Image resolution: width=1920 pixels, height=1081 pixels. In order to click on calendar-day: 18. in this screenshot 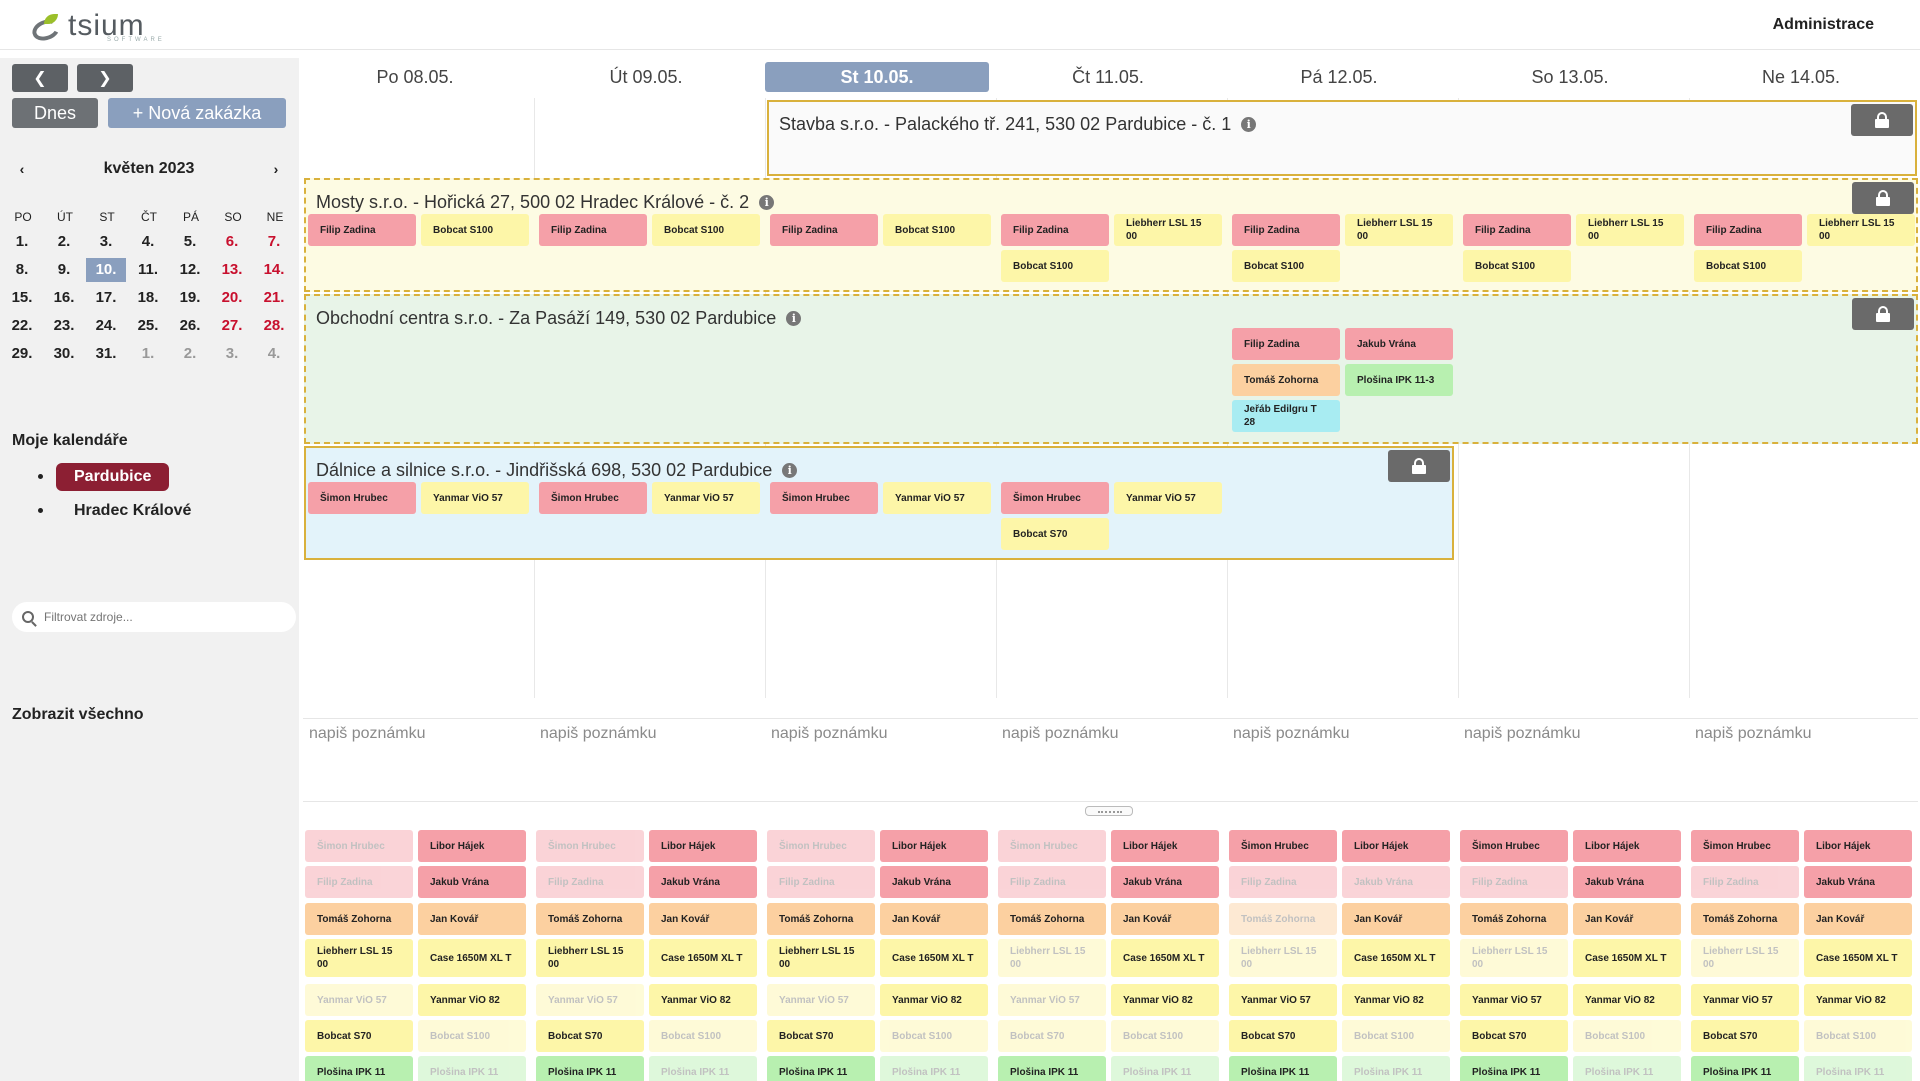, I will do `click(148, 298)`.